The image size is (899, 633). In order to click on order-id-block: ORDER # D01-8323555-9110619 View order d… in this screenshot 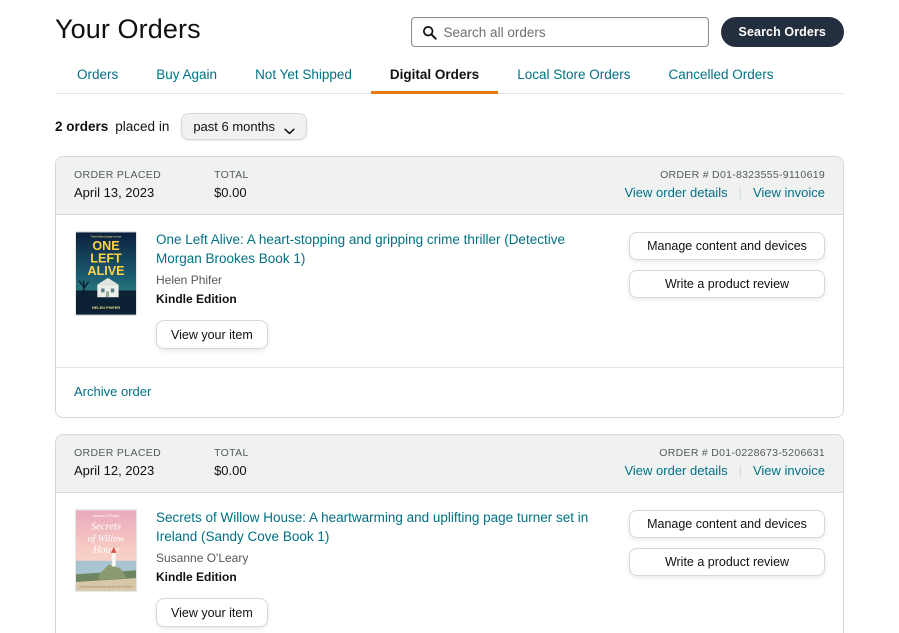, I will do `click(724, 185)`.